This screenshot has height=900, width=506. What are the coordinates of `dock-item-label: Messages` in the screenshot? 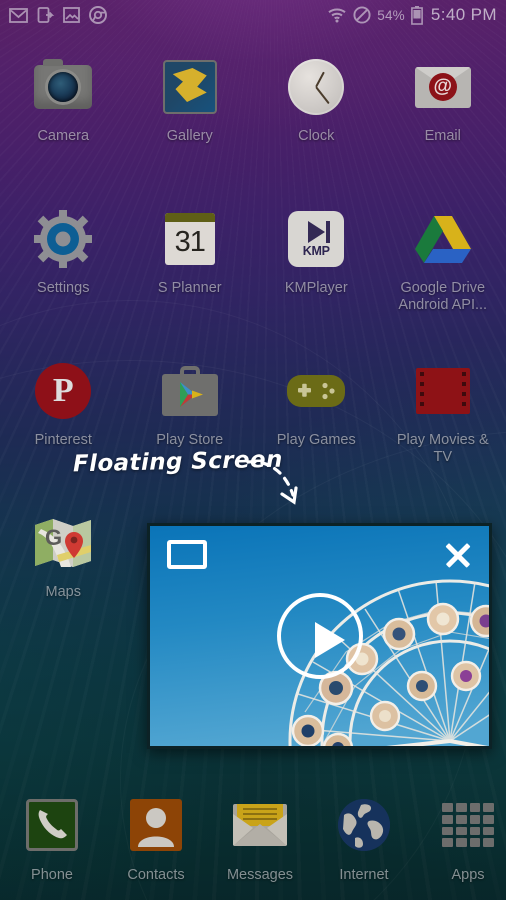 It's located at (260, 875).